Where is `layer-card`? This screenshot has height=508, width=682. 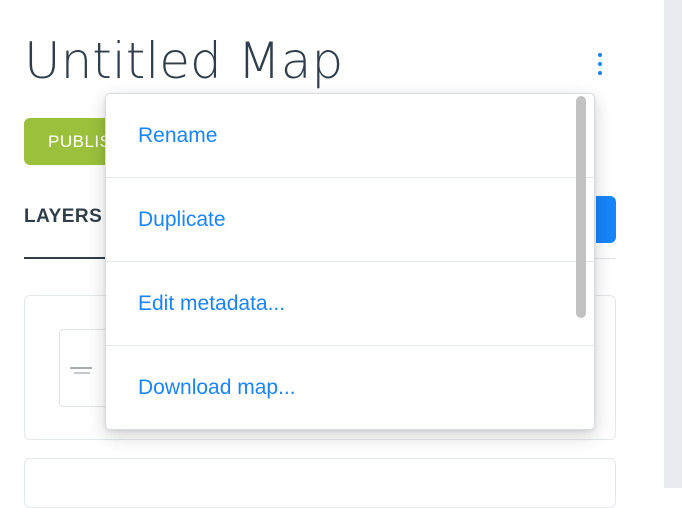 layer-card is located at coordinates (320, 483).